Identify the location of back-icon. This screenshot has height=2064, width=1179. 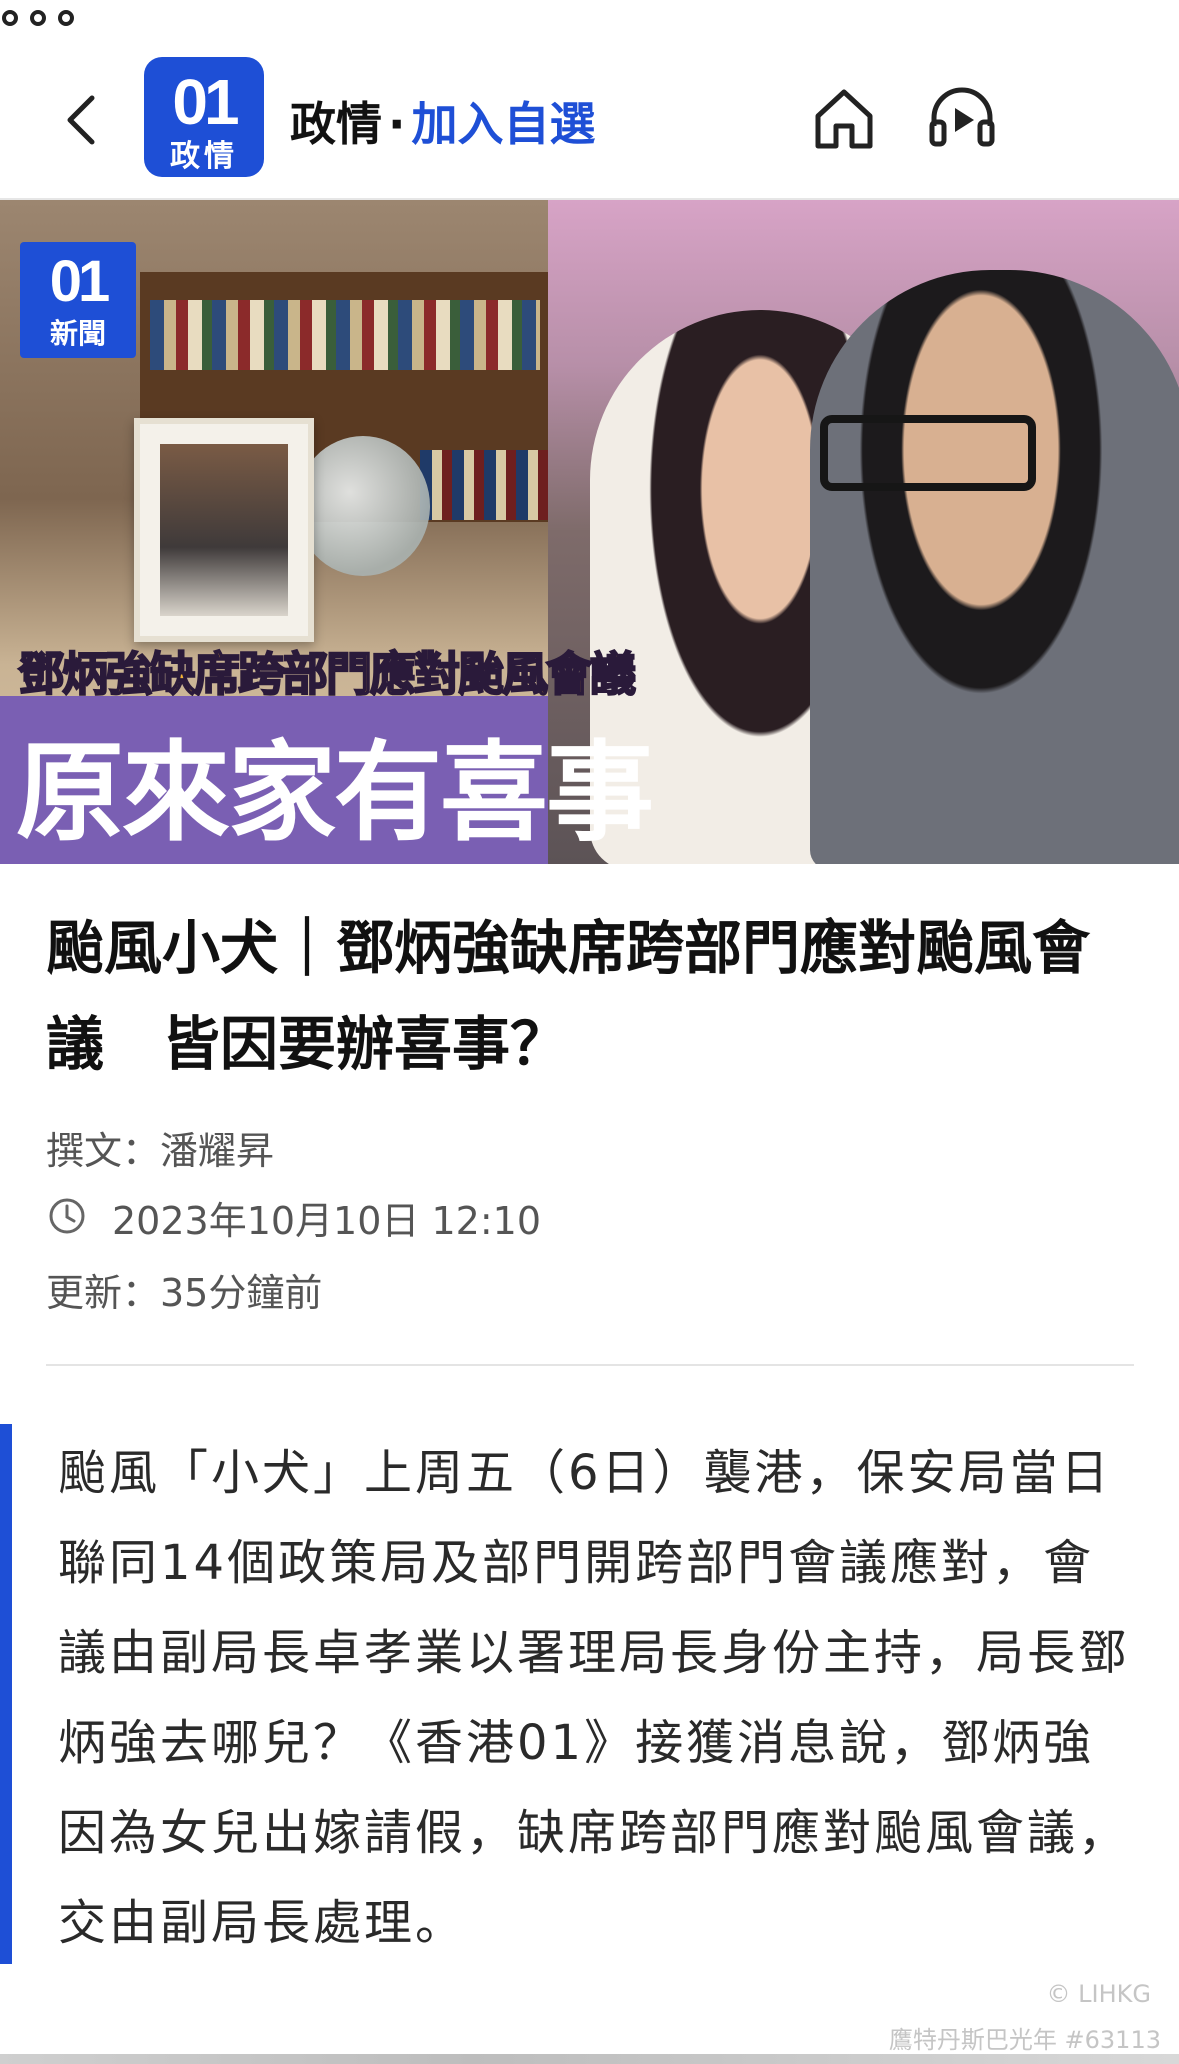
(82, 120).